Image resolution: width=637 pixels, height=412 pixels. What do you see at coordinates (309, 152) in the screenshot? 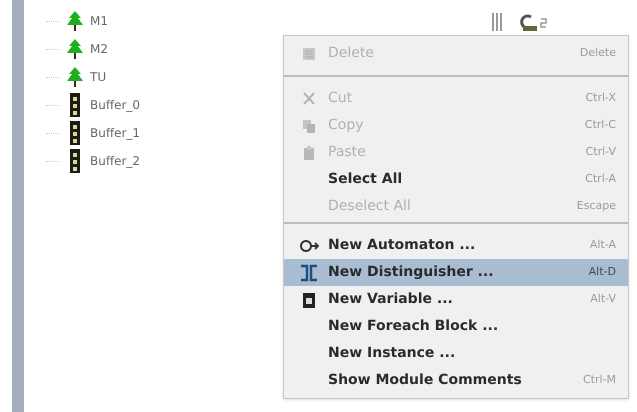
I see `clipboard-icon` at bounding box center [309, 152].